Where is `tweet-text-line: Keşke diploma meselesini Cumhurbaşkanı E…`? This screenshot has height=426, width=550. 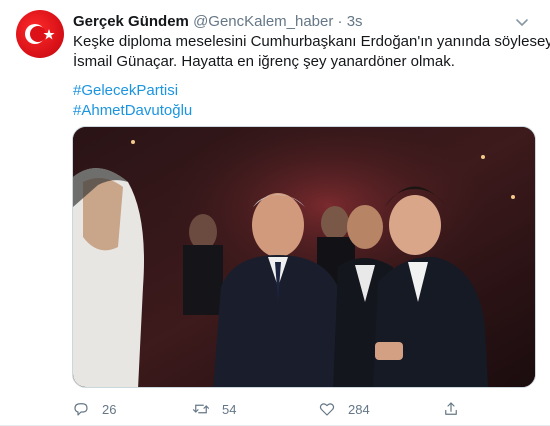 tweet-text-line: Keşke diploma meselesini Cumhurbaşkanı E… is located at coordinates (311, 41).